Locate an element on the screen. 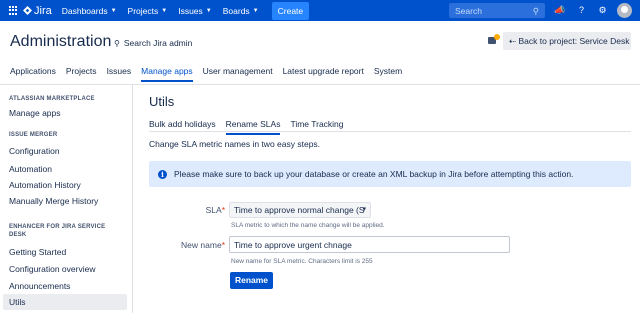 The height and width of the screenshot is (313, 640). notifications-icon: 📣 is located at coordinates (559, 10).